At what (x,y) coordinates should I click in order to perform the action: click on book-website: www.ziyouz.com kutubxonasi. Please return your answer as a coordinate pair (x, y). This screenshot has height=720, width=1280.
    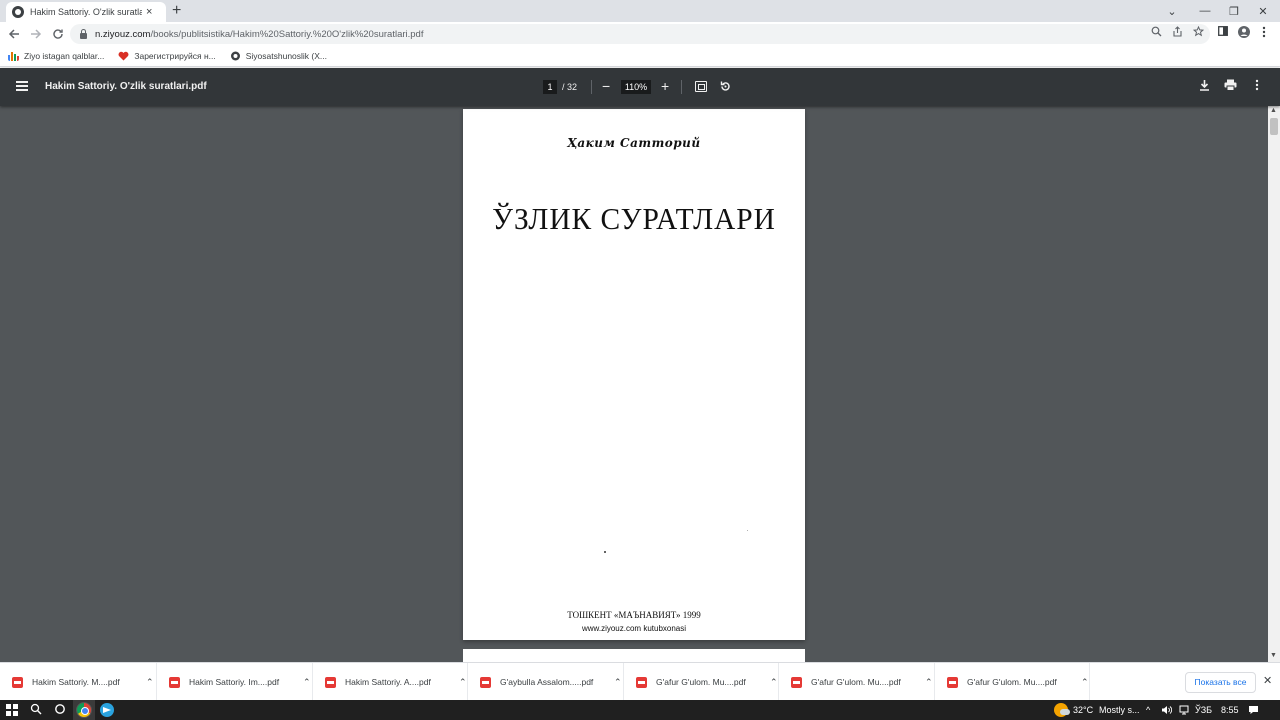
    Looking at the image, I should click on (634, 628).